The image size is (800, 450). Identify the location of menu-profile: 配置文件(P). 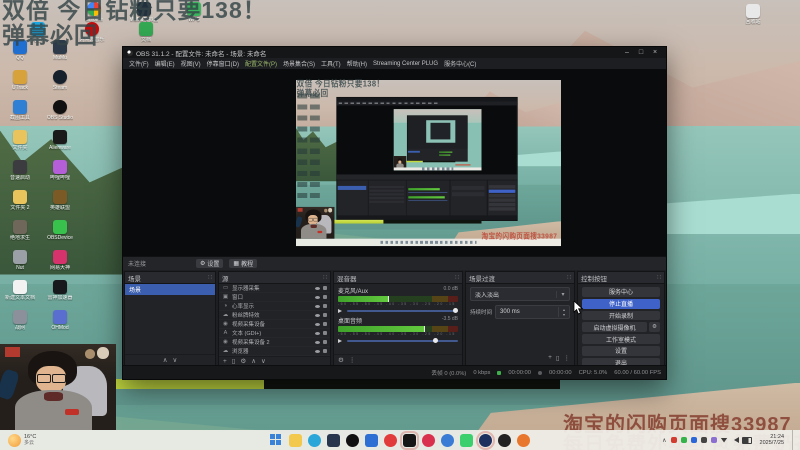
(261, 63).